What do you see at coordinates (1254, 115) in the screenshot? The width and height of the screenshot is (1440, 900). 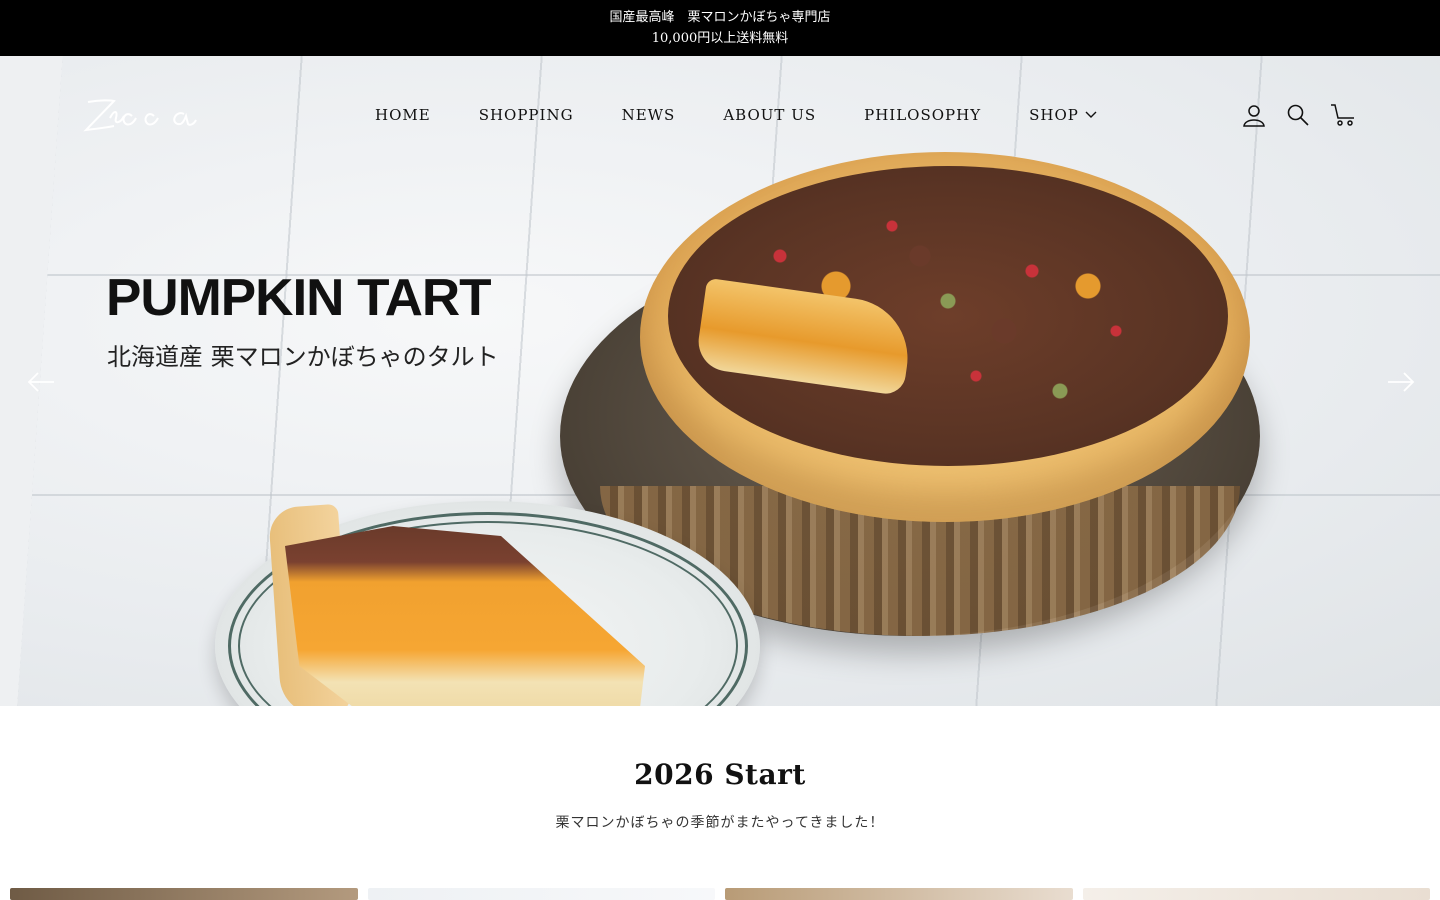 I see `account-icon` at bounding box center [1254, 115].